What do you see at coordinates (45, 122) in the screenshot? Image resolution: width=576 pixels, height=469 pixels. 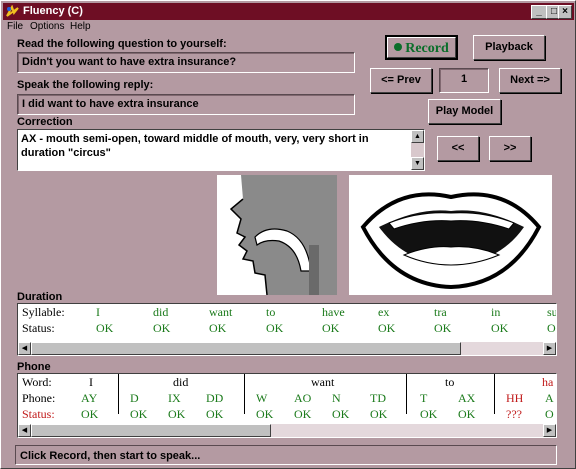 I see `correction-label: Correction` at bounding box center [45, 122].